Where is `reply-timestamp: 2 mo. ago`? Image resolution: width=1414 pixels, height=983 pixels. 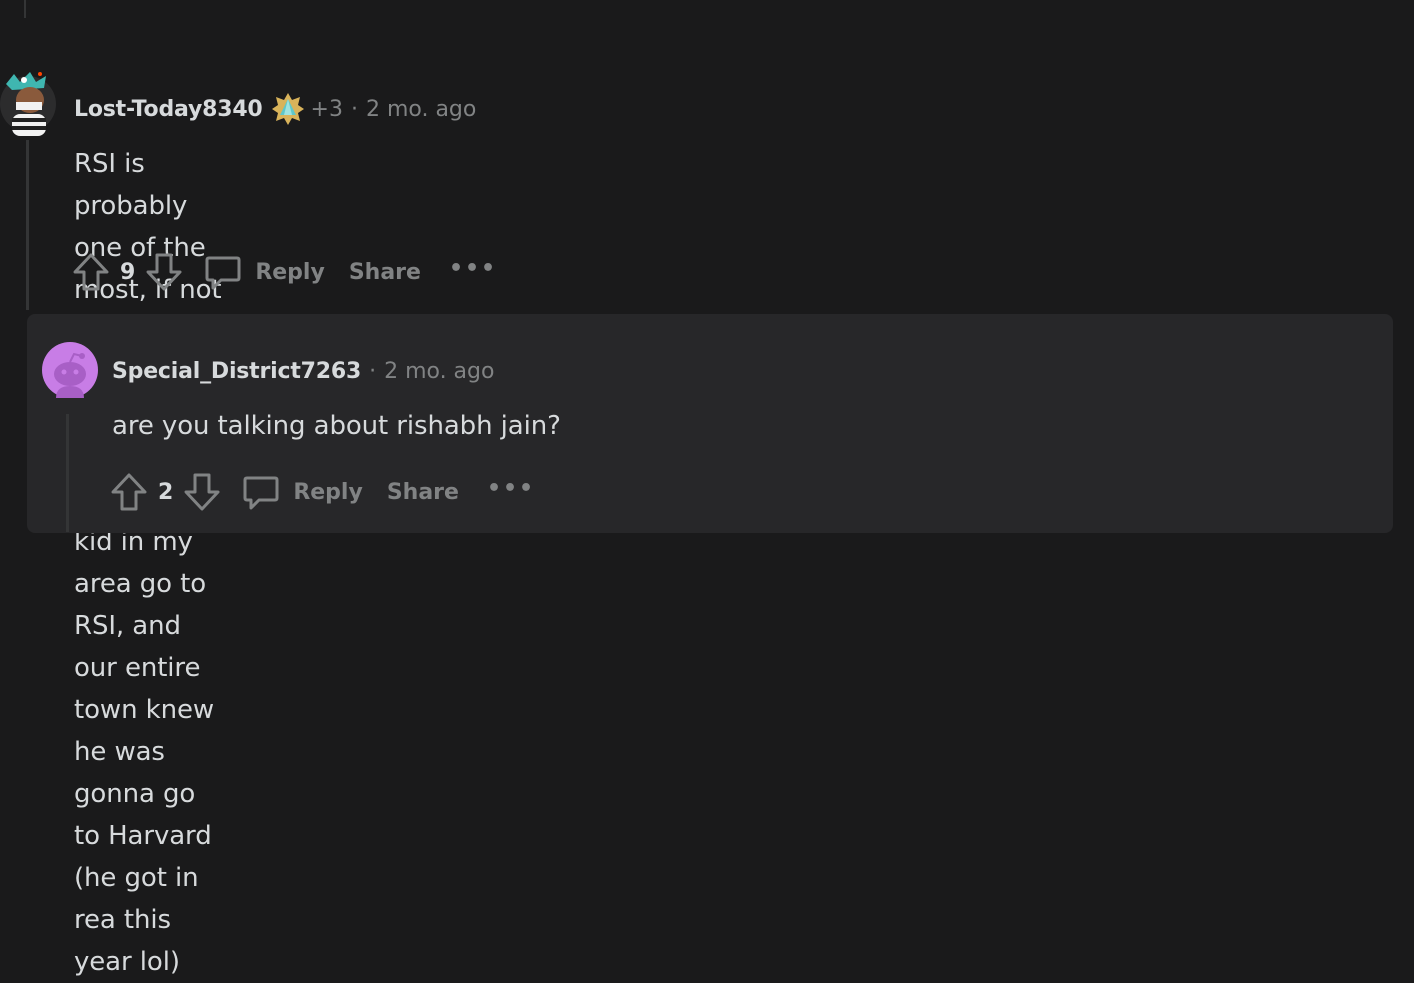
reply-timestamp: 2 mo. ago is located at coordinates (439, 371).